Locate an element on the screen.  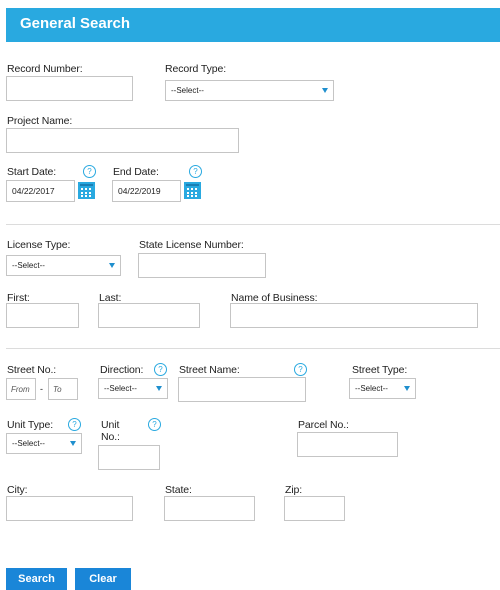
project-name-label: Project Name: is located at coordinates (40, 121).